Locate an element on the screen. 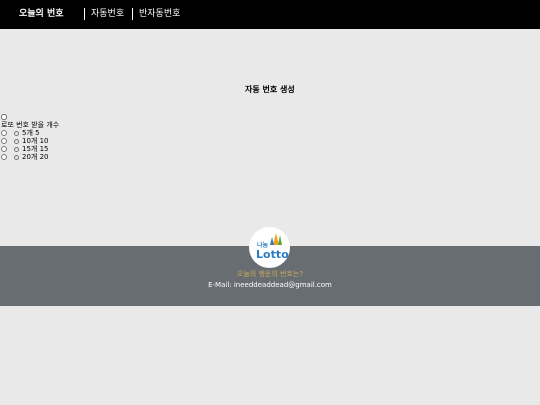  option-label: 10개 10 is located at coordinates (35, 141).